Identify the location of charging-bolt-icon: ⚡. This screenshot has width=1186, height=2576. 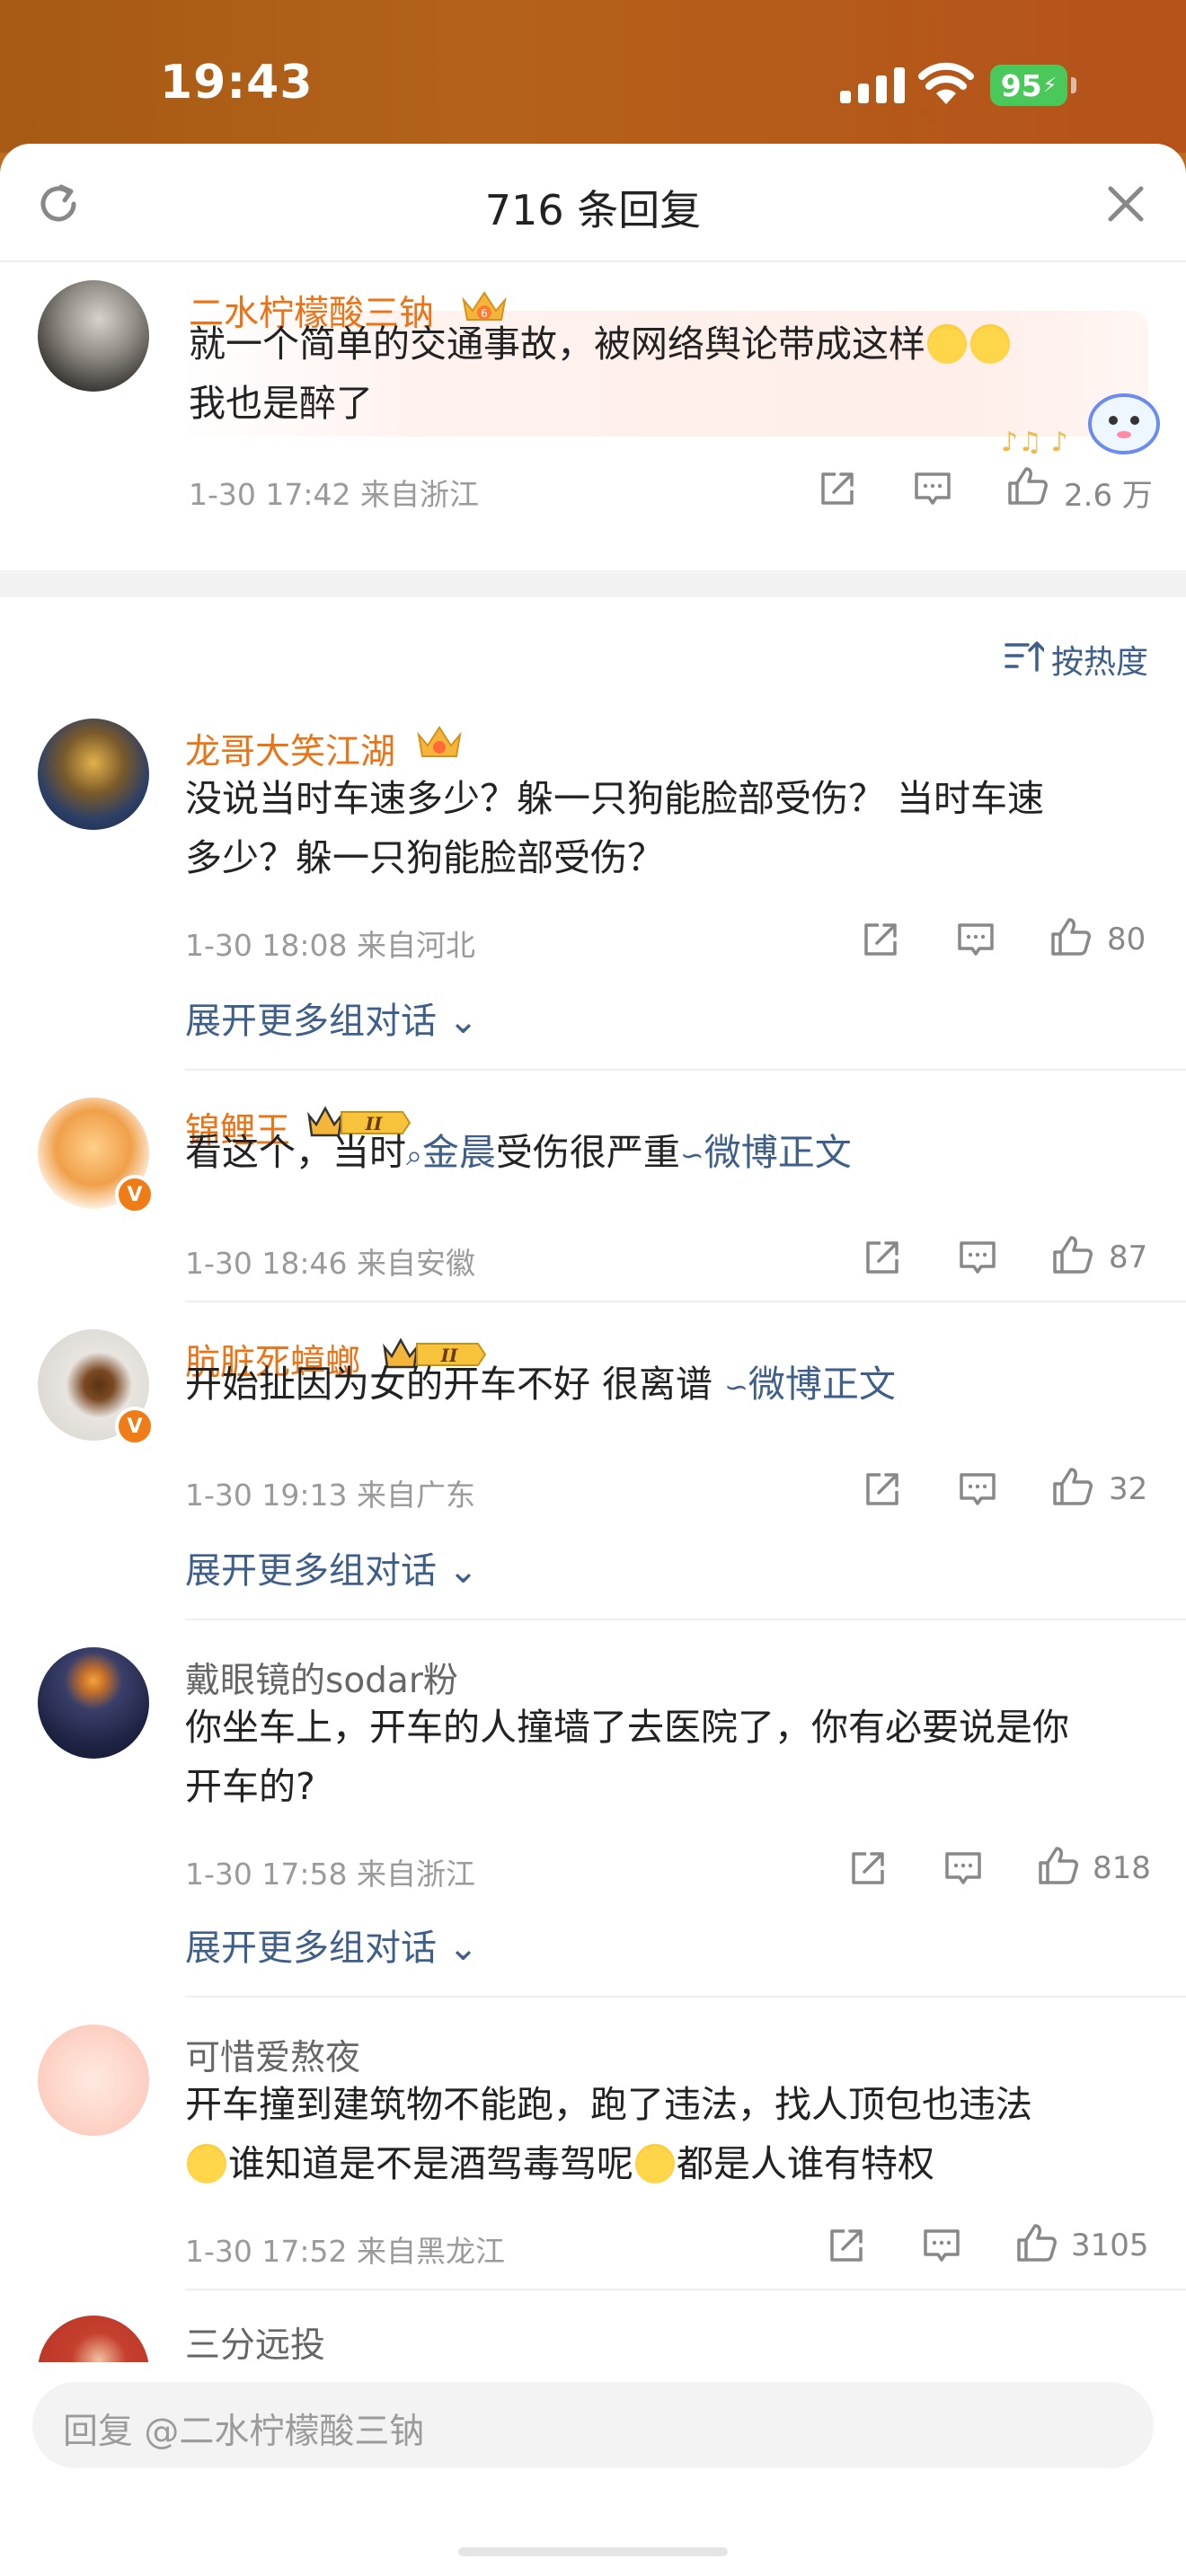
(1050, 85).